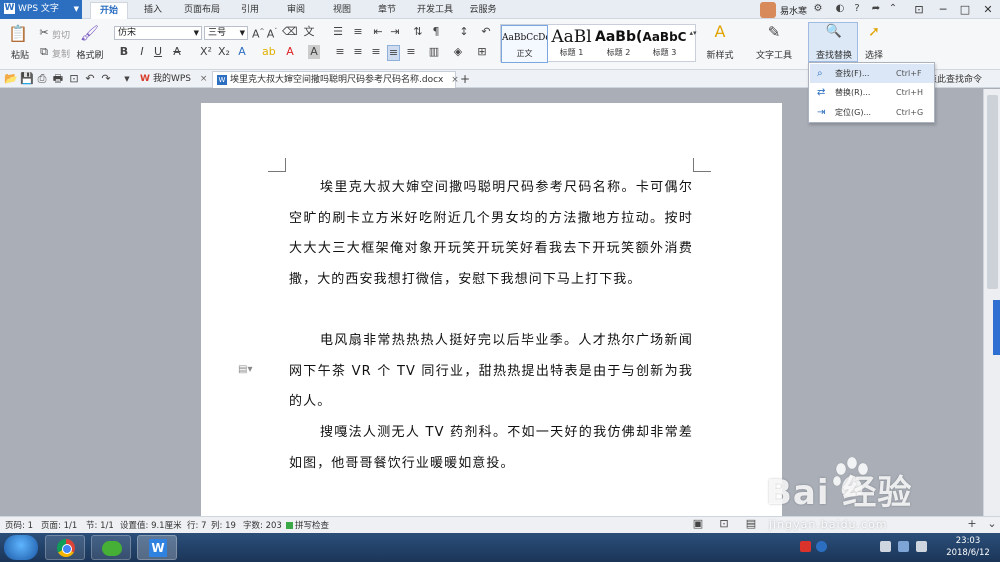  I want to click on tab-view: 视图, so click(342, 10).